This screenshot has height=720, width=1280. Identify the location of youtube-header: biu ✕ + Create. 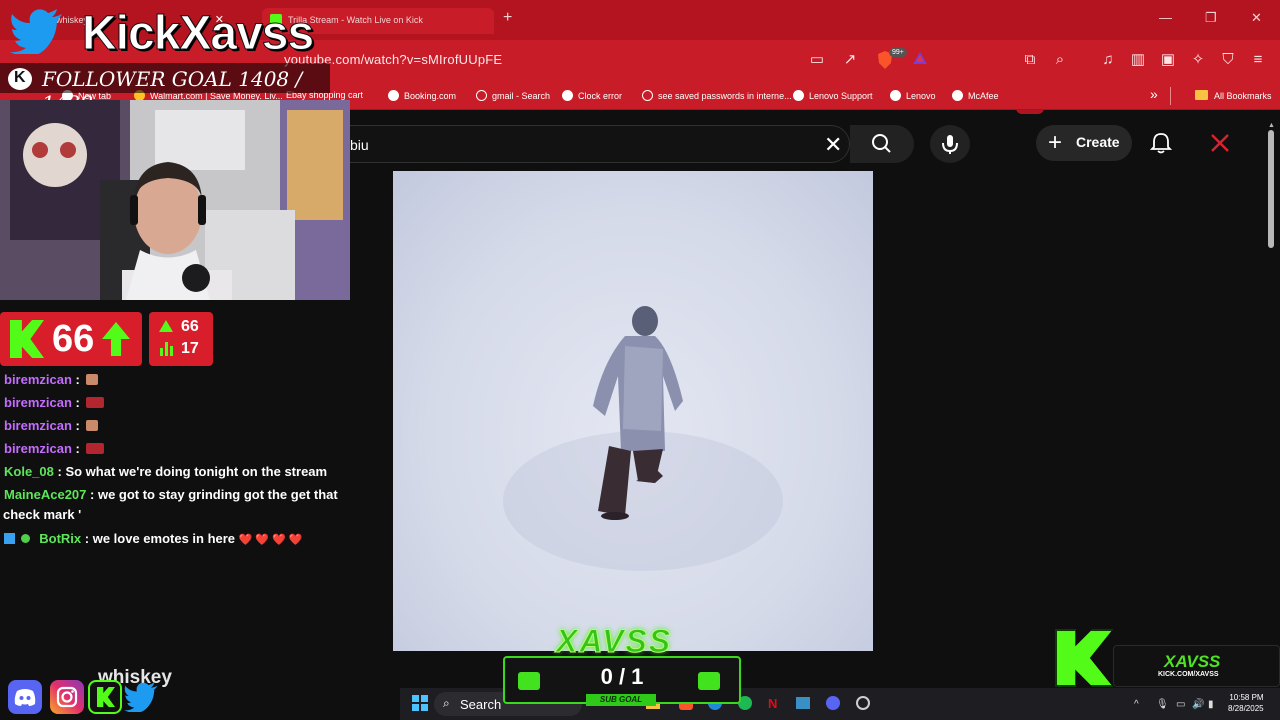
(815, 143).